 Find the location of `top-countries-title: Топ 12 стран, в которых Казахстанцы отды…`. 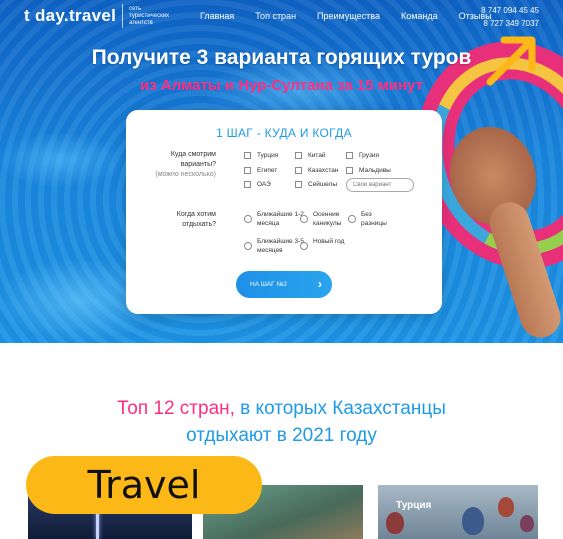

top-countries-title: Топ 12 стран, в которых Казахстанцы отды… is located at coordinates (281, 422).